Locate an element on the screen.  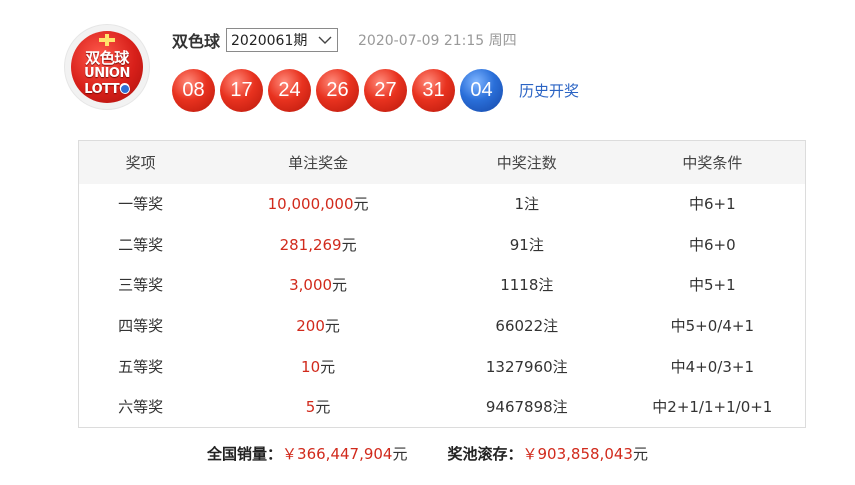
red-ball-6: 31 is located at coordinates (433, 90).